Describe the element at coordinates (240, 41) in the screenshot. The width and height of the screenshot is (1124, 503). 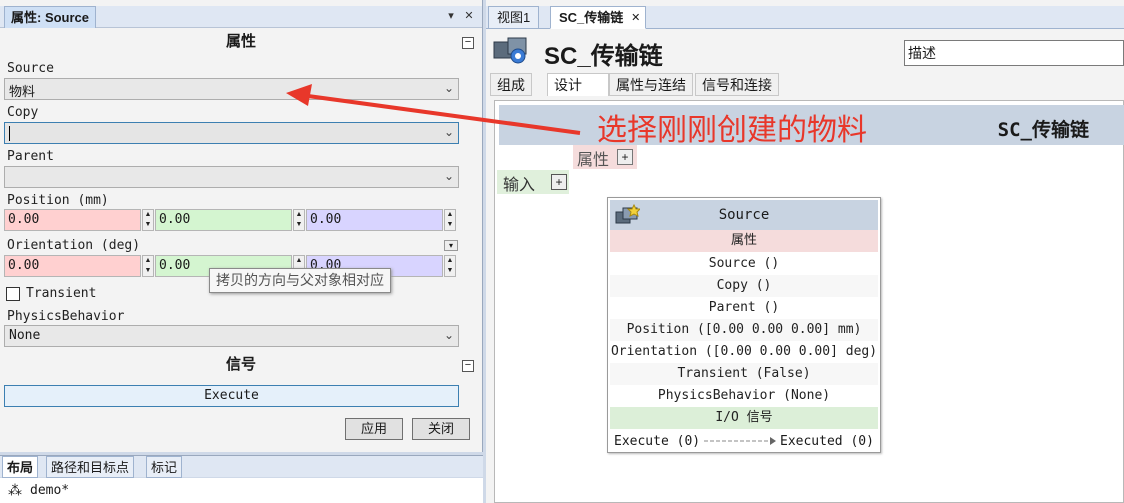
I see `properties-section-title: 属性` at that location.